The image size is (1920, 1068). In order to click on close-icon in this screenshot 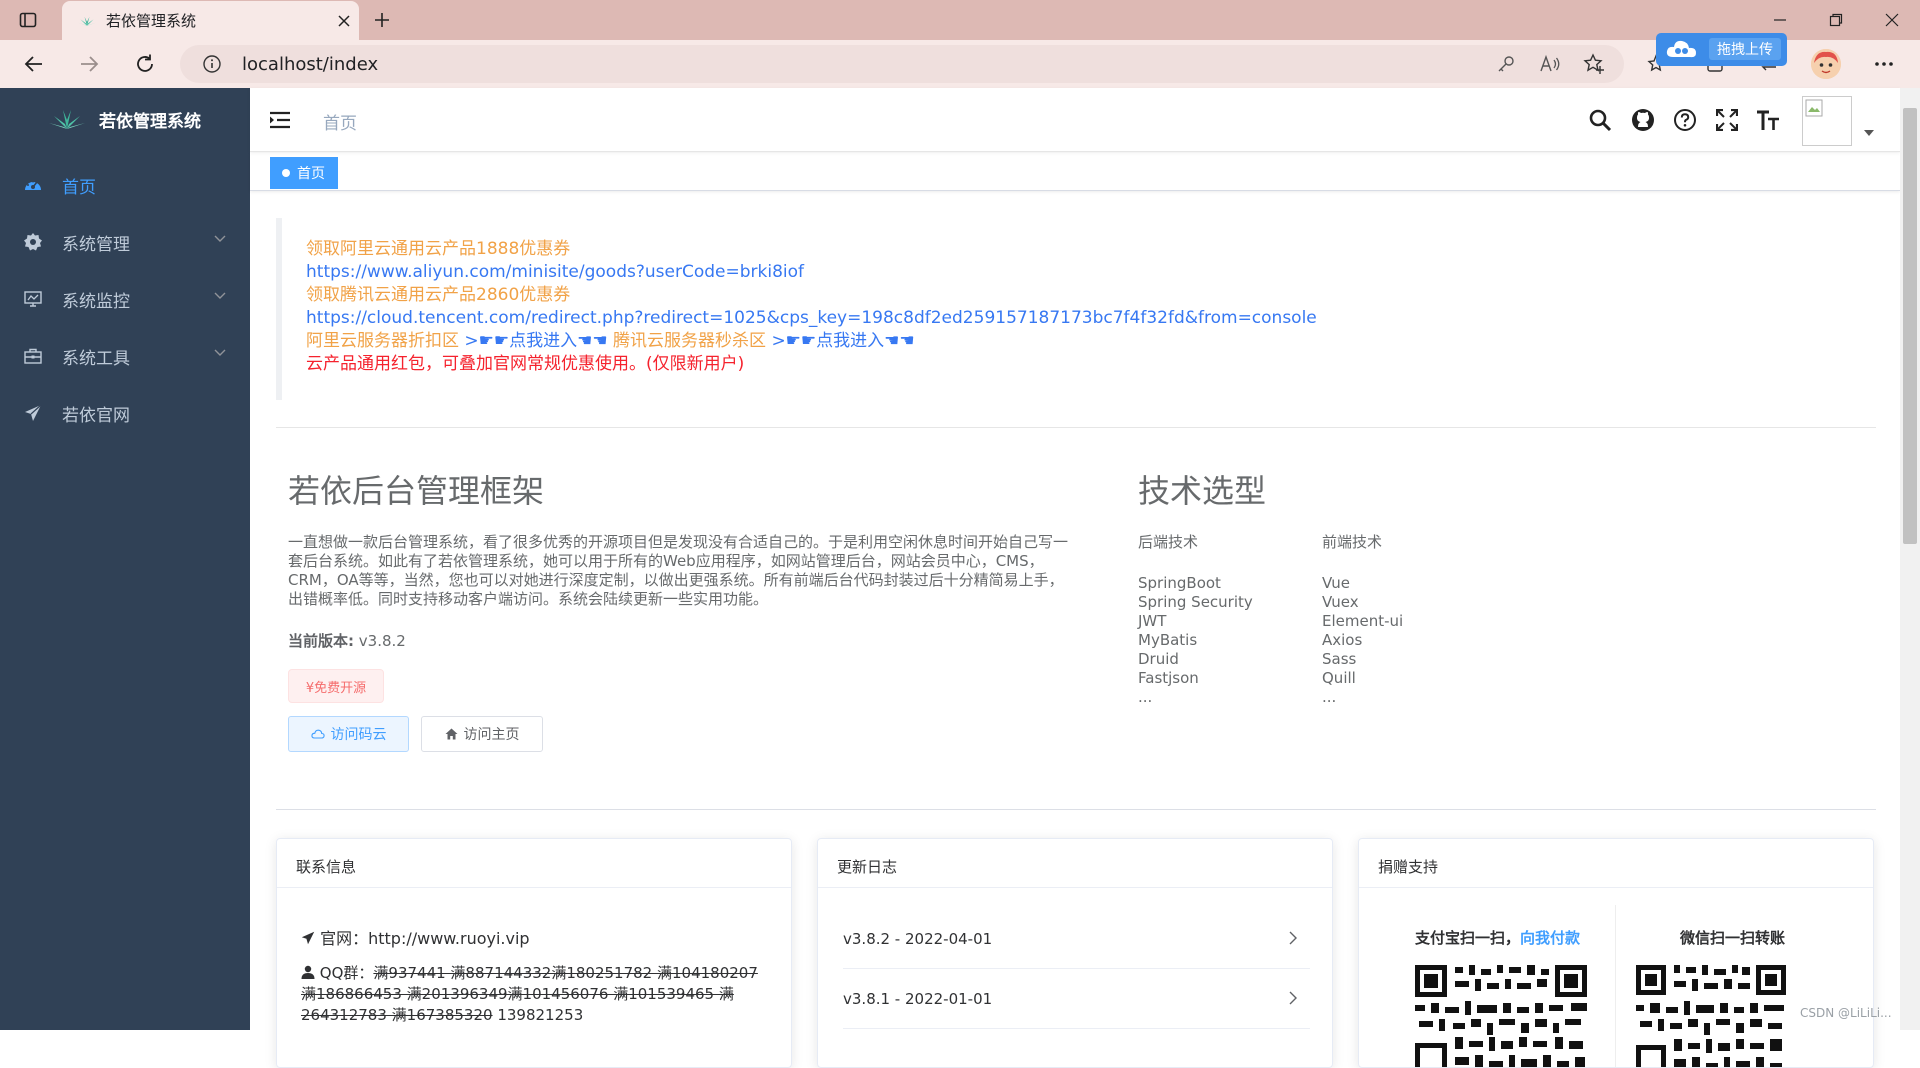, I will do `click(344, 20)`.